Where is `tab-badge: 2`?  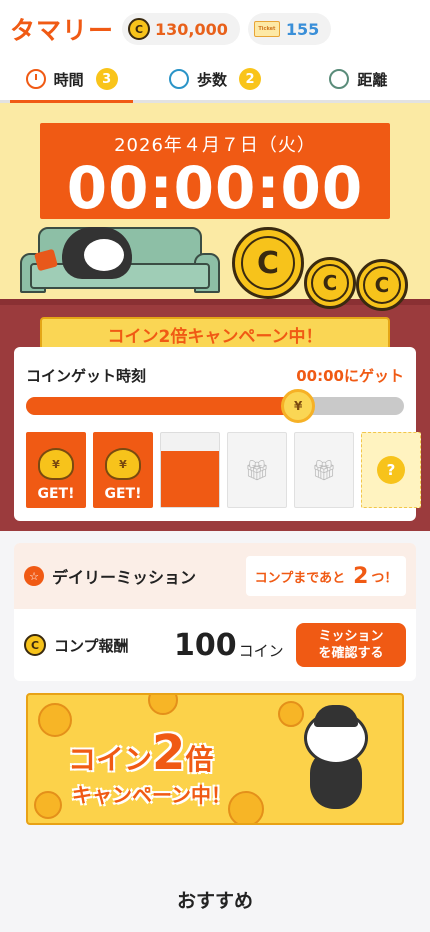
tab-badge: 2 is located at coordinates (250, 79).